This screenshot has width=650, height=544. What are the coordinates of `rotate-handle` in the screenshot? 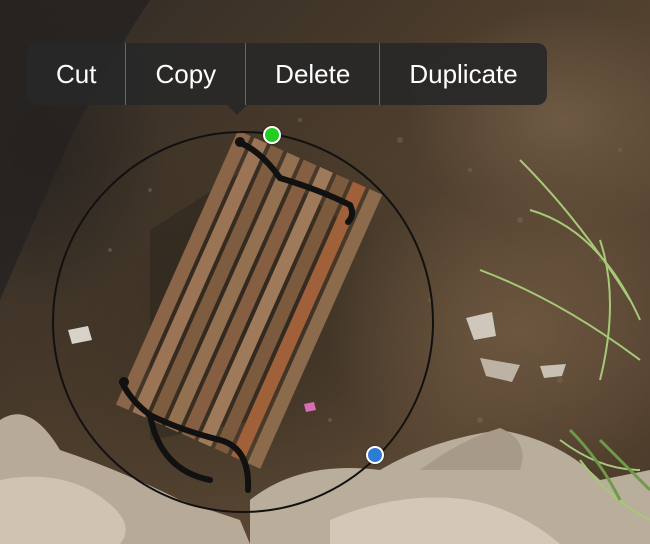 It's located at (272, 135).